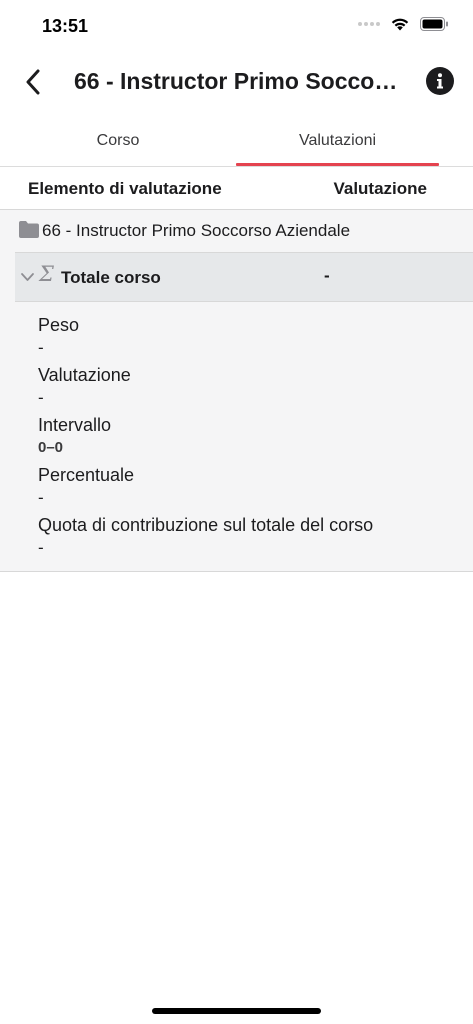  Describe the element at coordinates (248, 389) in the screenshot. I see `detail-grade: Valutazione -` at that location.